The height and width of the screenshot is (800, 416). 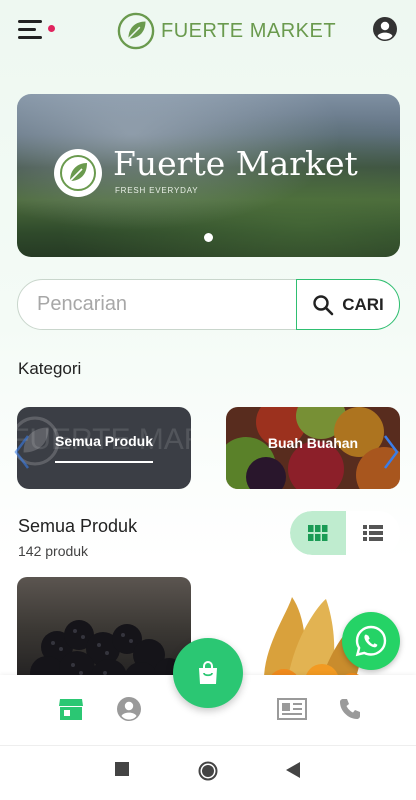 I want to click on notification-dot, so click(x=51, y=28).